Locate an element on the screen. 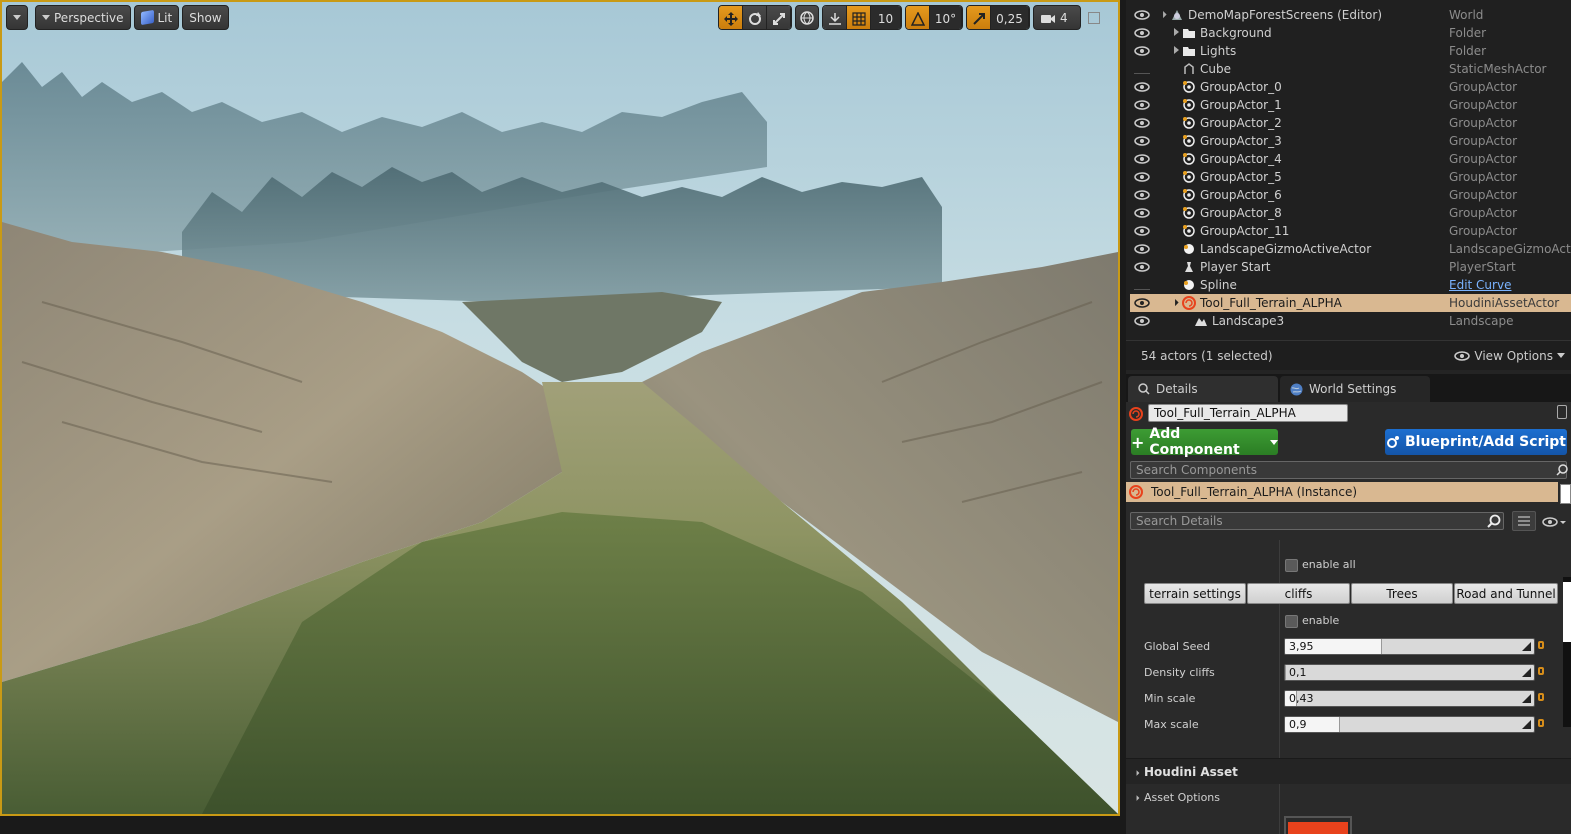  param-slider: 0,9 is located at coordinates (1409, 724).